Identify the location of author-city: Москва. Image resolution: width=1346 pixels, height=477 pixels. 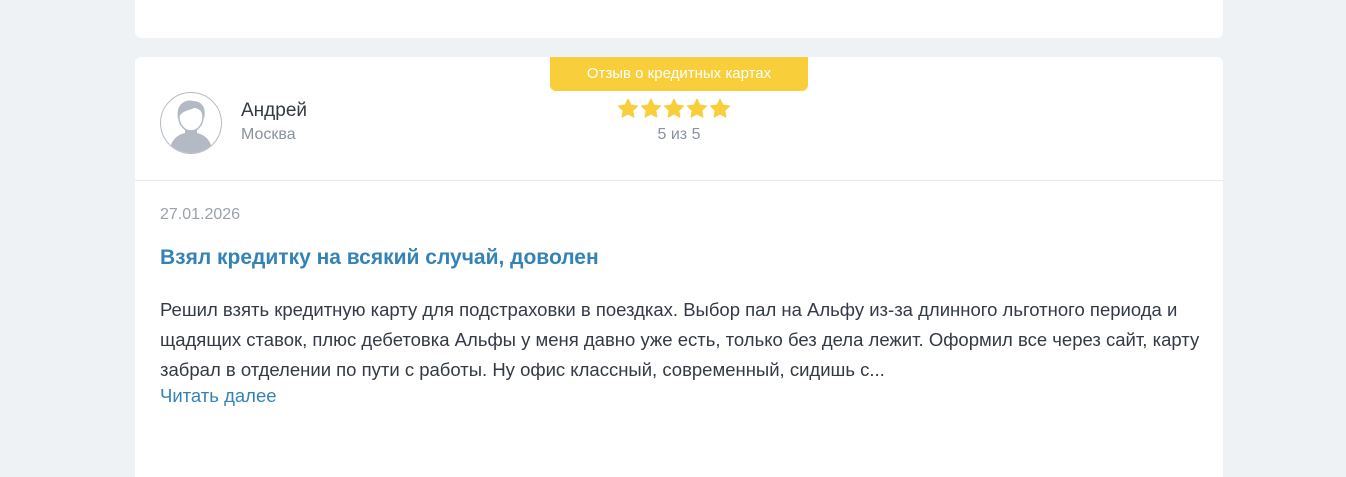
(268, 134).